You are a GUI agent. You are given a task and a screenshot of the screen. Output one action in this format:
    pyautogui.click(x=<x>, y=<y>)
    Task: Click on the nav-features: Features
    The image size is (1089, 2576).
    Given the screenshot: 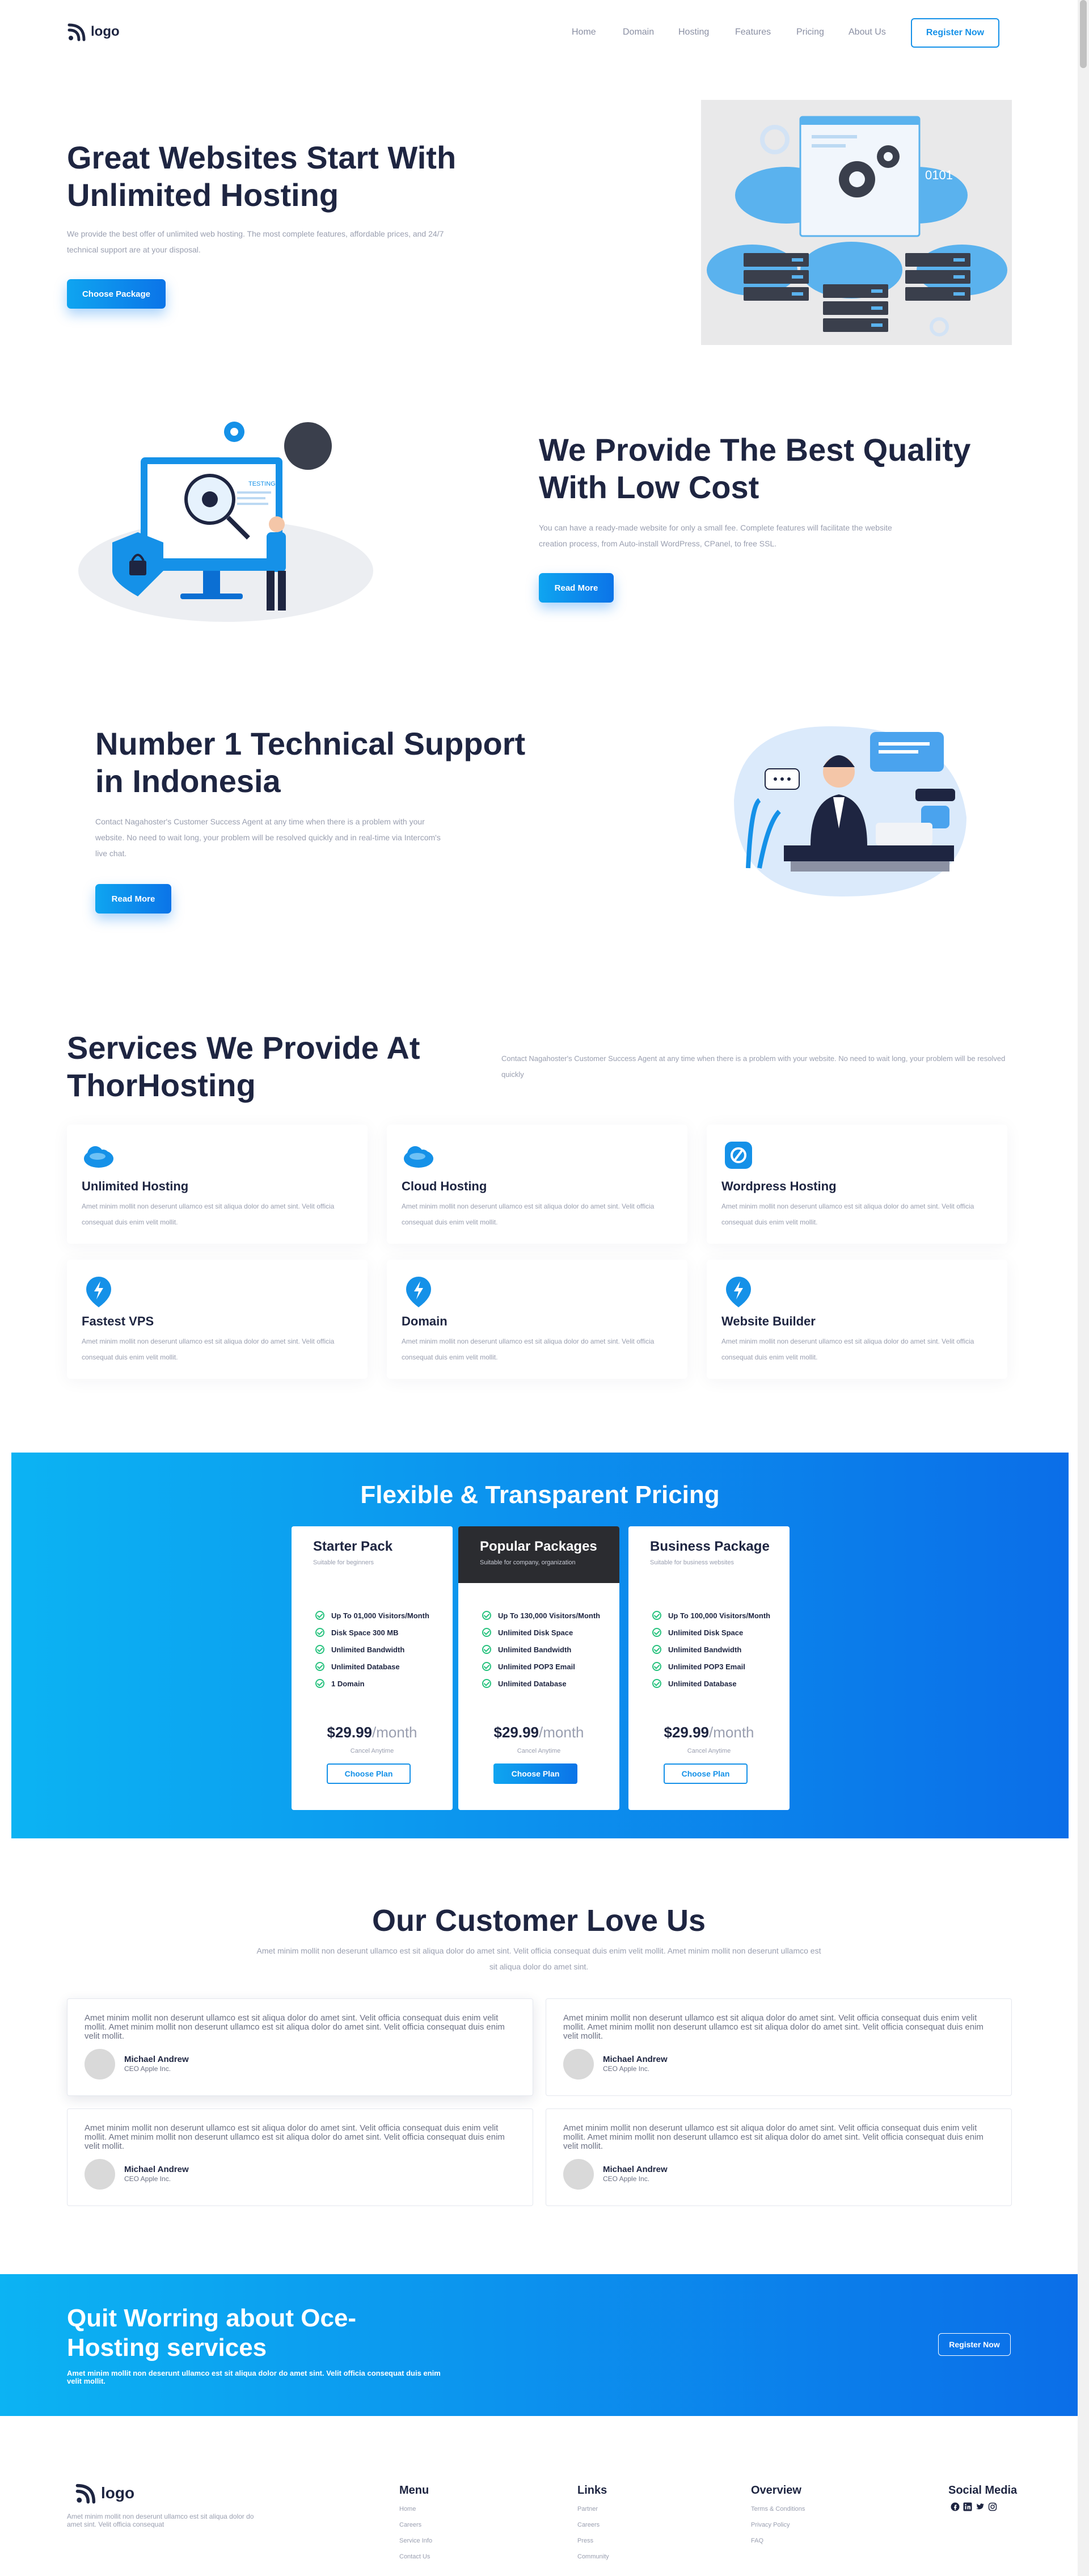 What is the action you would take?
    pyautogui.click(x=753, y=32)
    